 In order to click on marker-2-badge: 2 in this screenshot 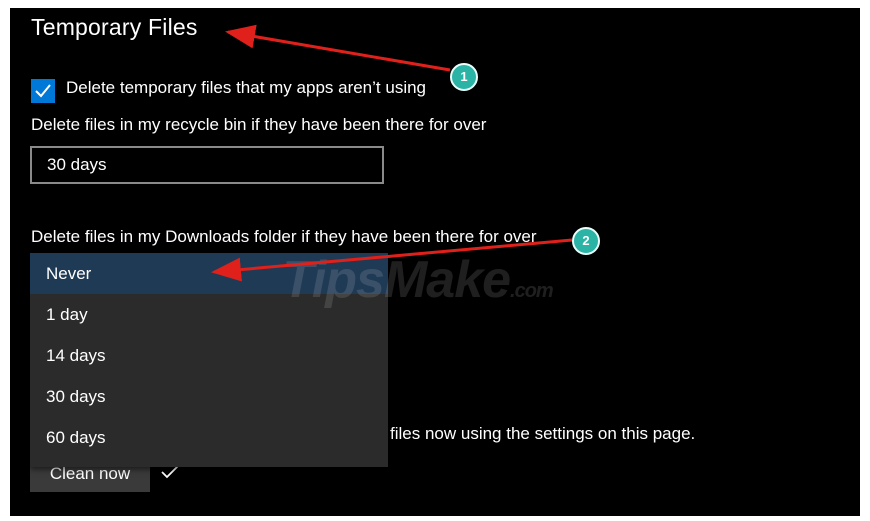, I will do `click(586, 241)`.